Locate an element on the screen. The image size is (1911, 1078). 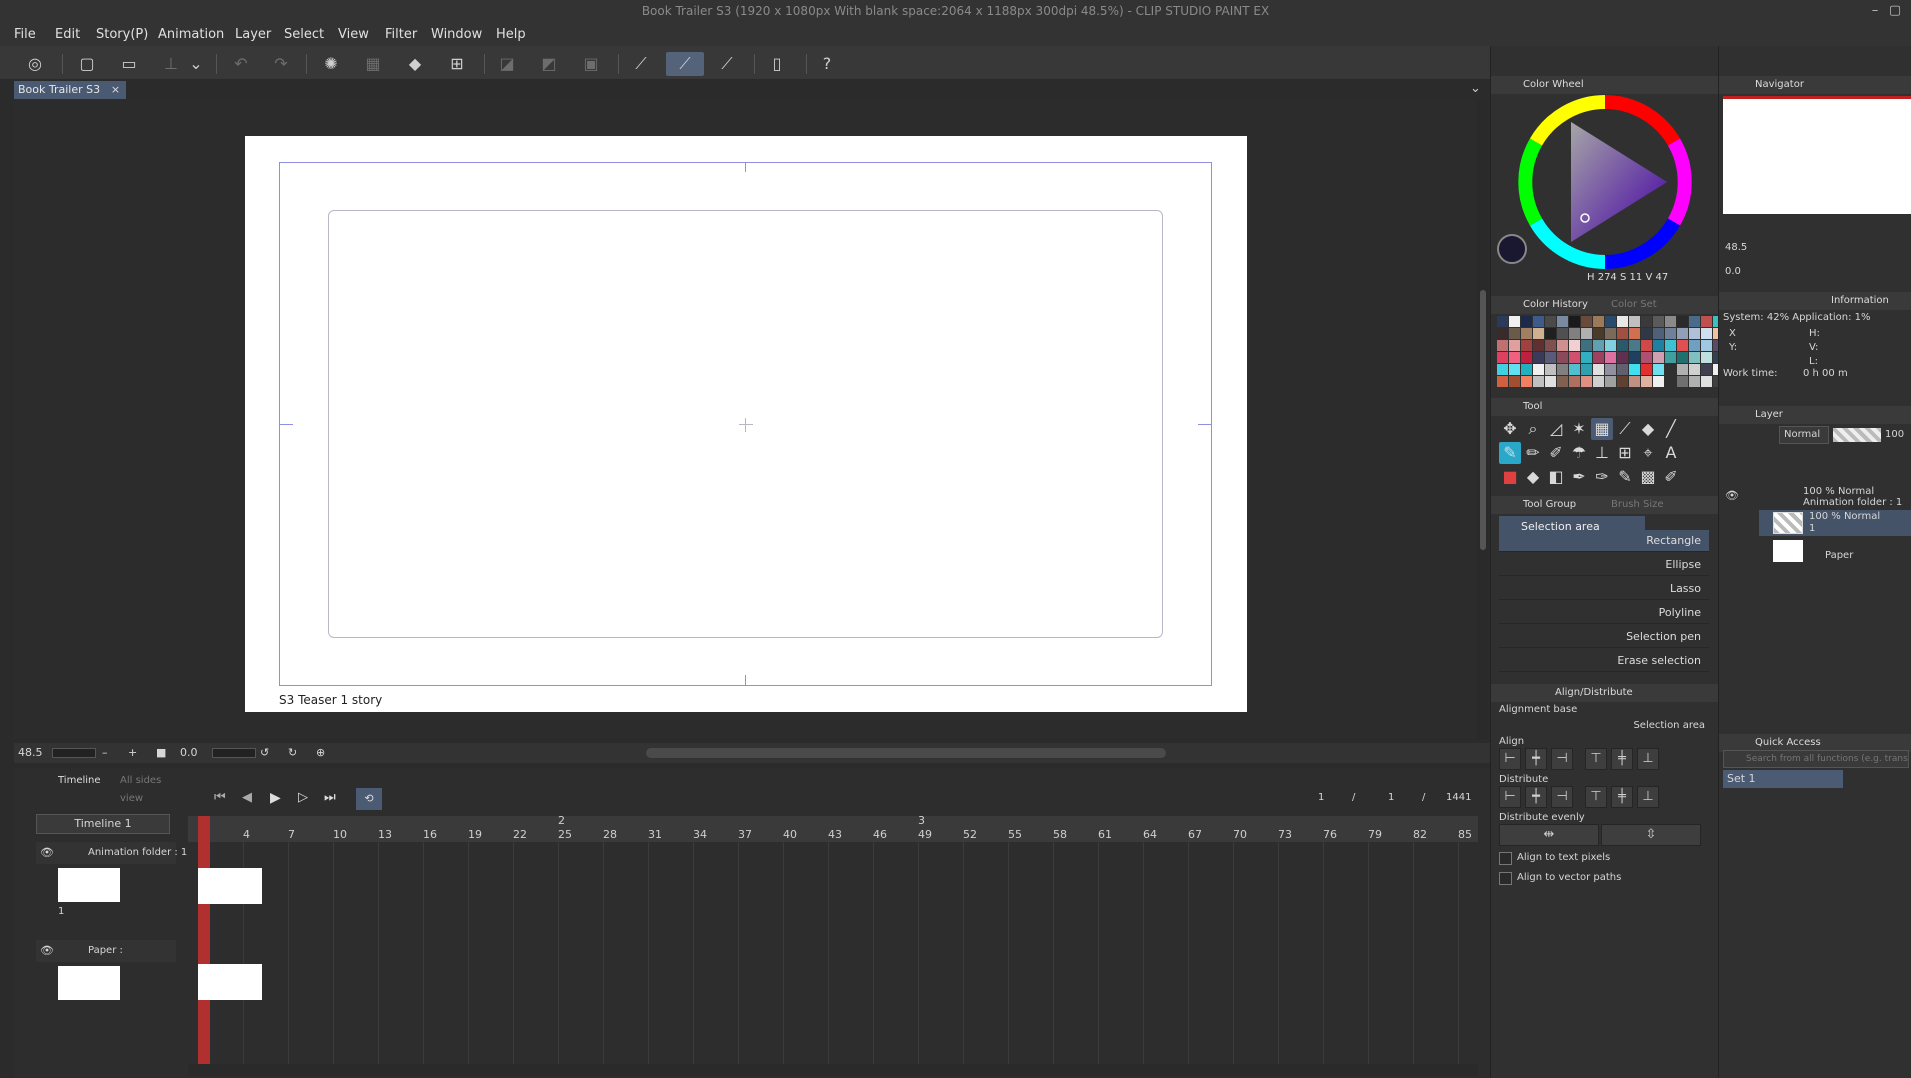
deselect-icon: ◪ is located at coordinates (507, 64).